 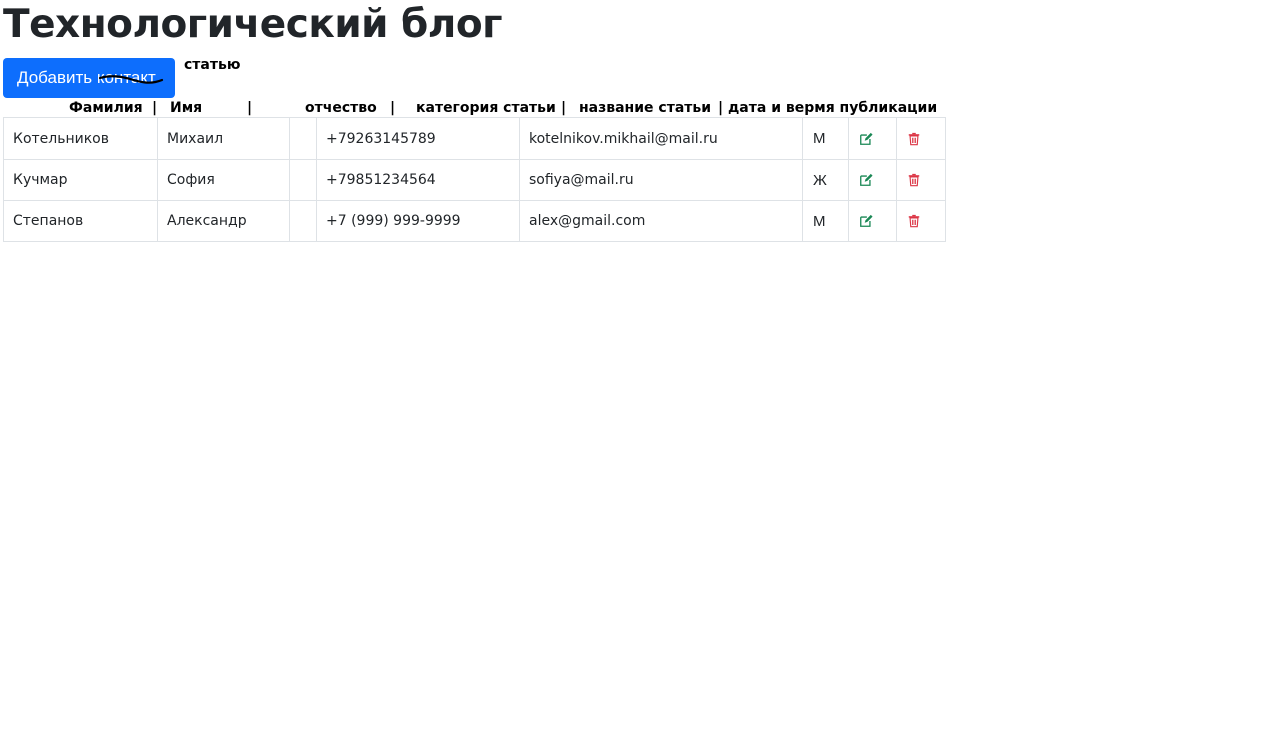 What do you see at coordinates (80, 180) in the screenshot?
I see `surname-cell: Кучмар` at bounding box center [80, 180].